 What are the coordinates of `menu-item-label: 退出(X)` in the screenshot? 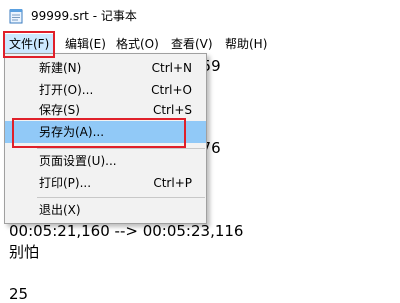 It's located at (60, 210).